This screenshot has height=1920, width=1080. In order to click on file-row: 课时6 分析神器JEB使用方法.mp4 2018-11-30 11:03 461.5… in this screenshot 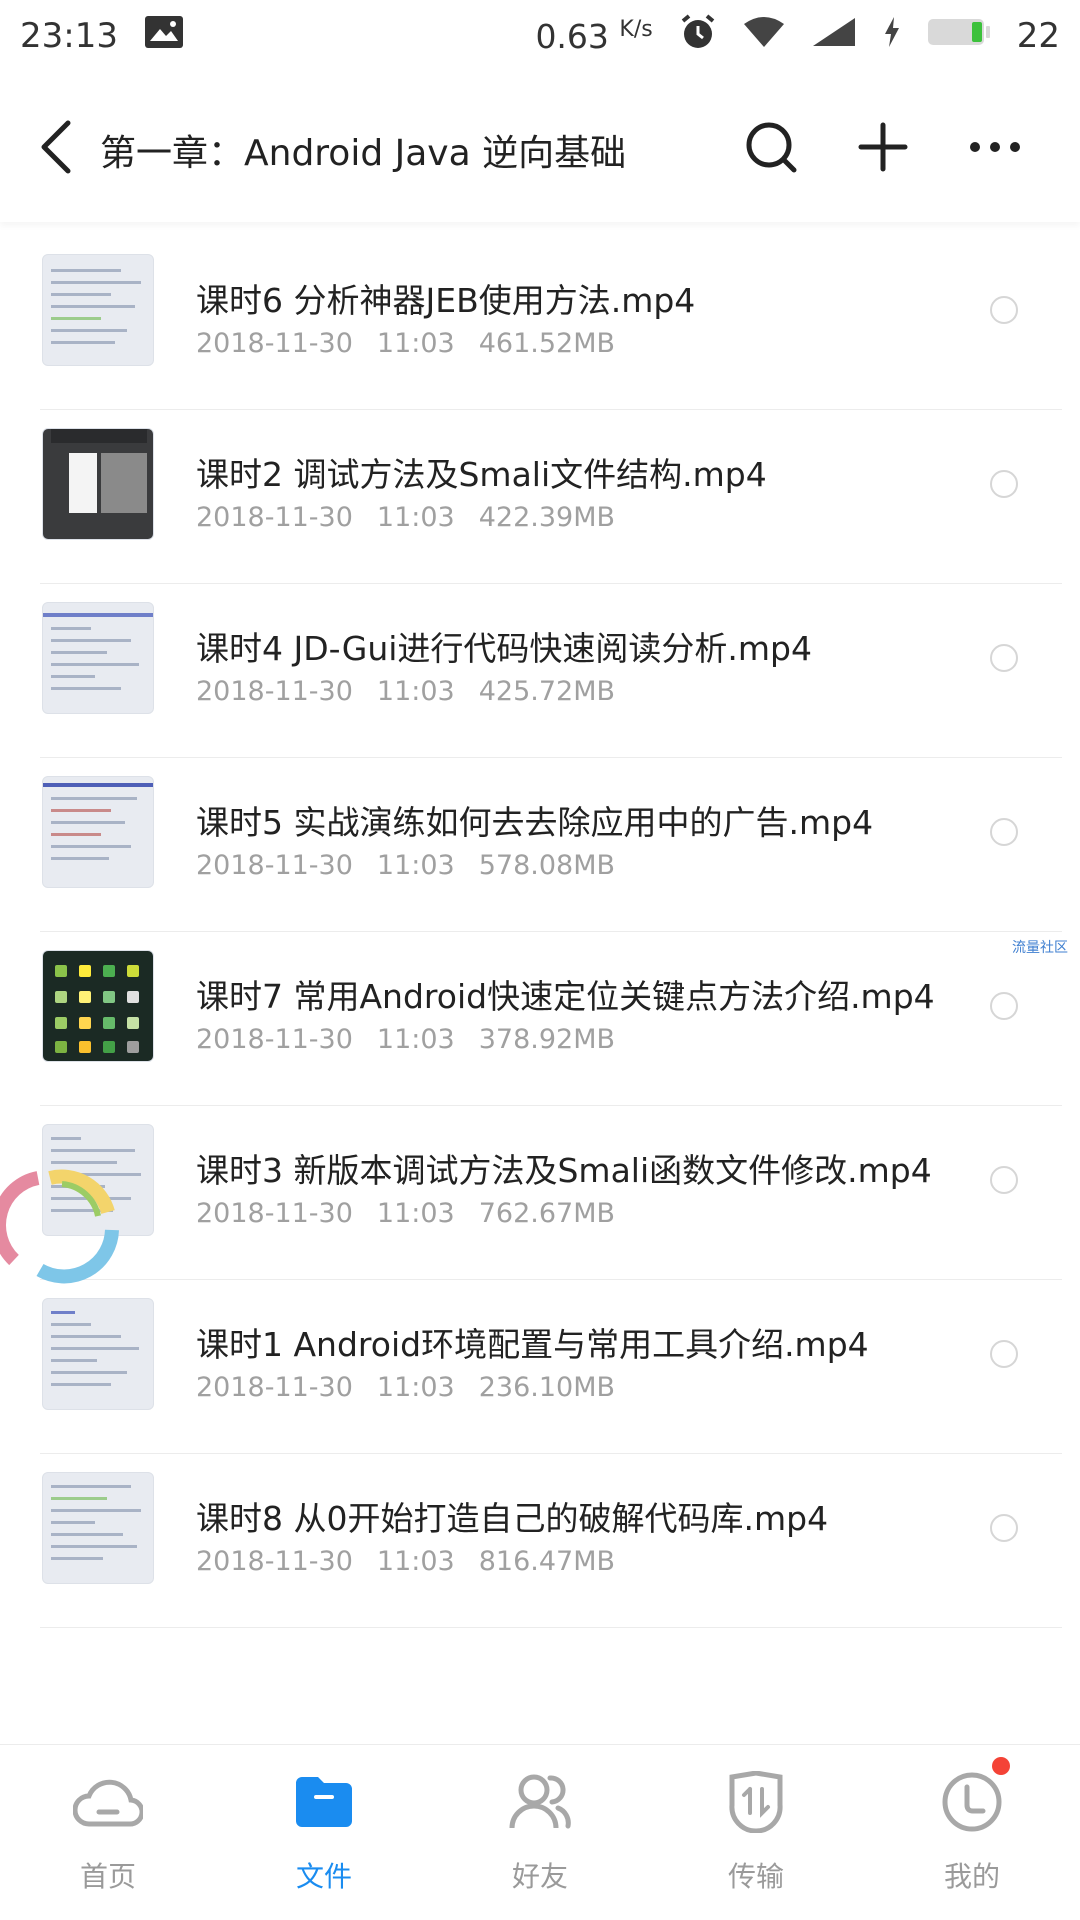, I will do `click(540, 323)`.